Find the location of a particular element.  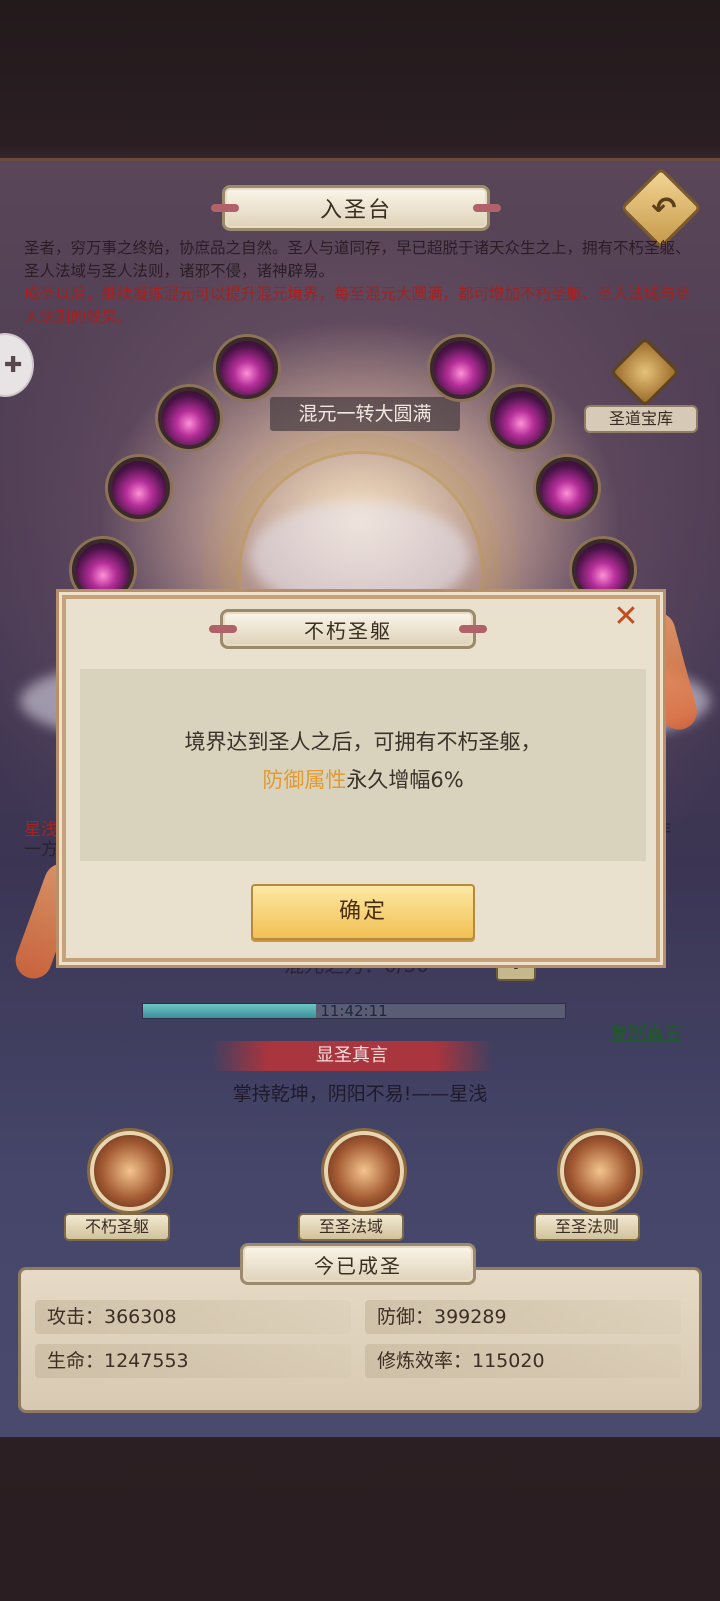

dialog-title-plaque: 不朽圣躯 is located at coordinates (348, 629).